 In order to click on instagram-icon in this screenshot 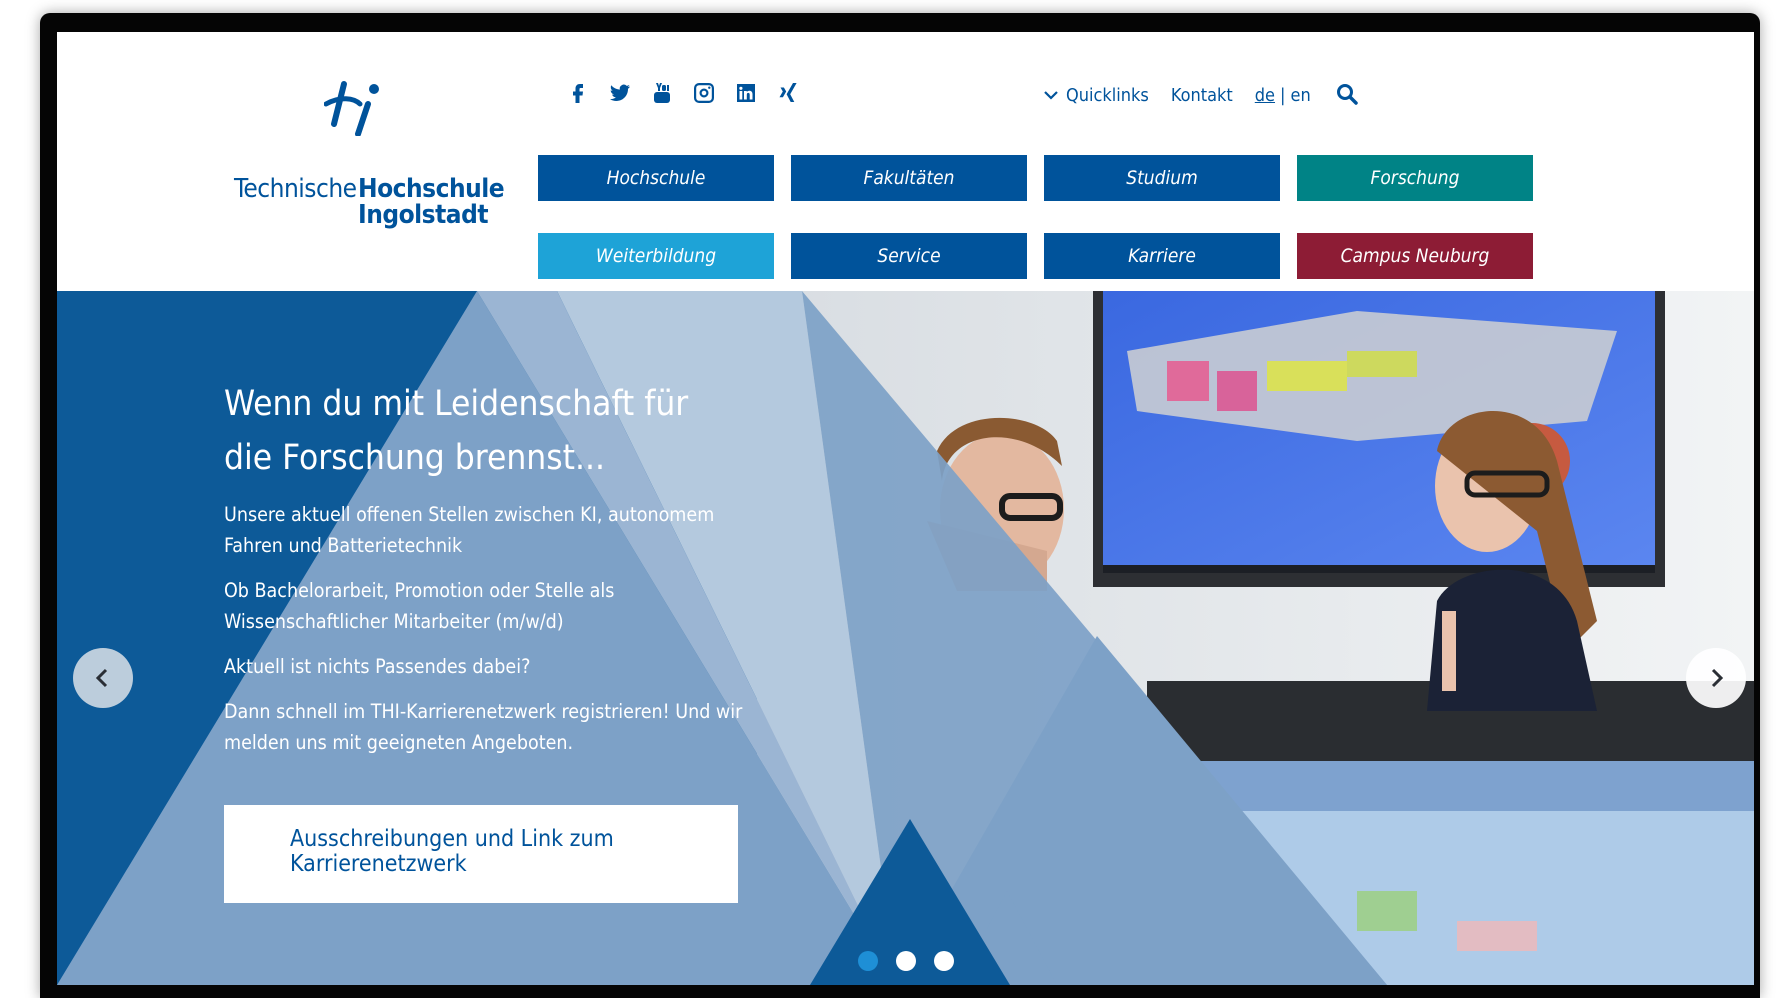, I will do `click(704, 93)`.